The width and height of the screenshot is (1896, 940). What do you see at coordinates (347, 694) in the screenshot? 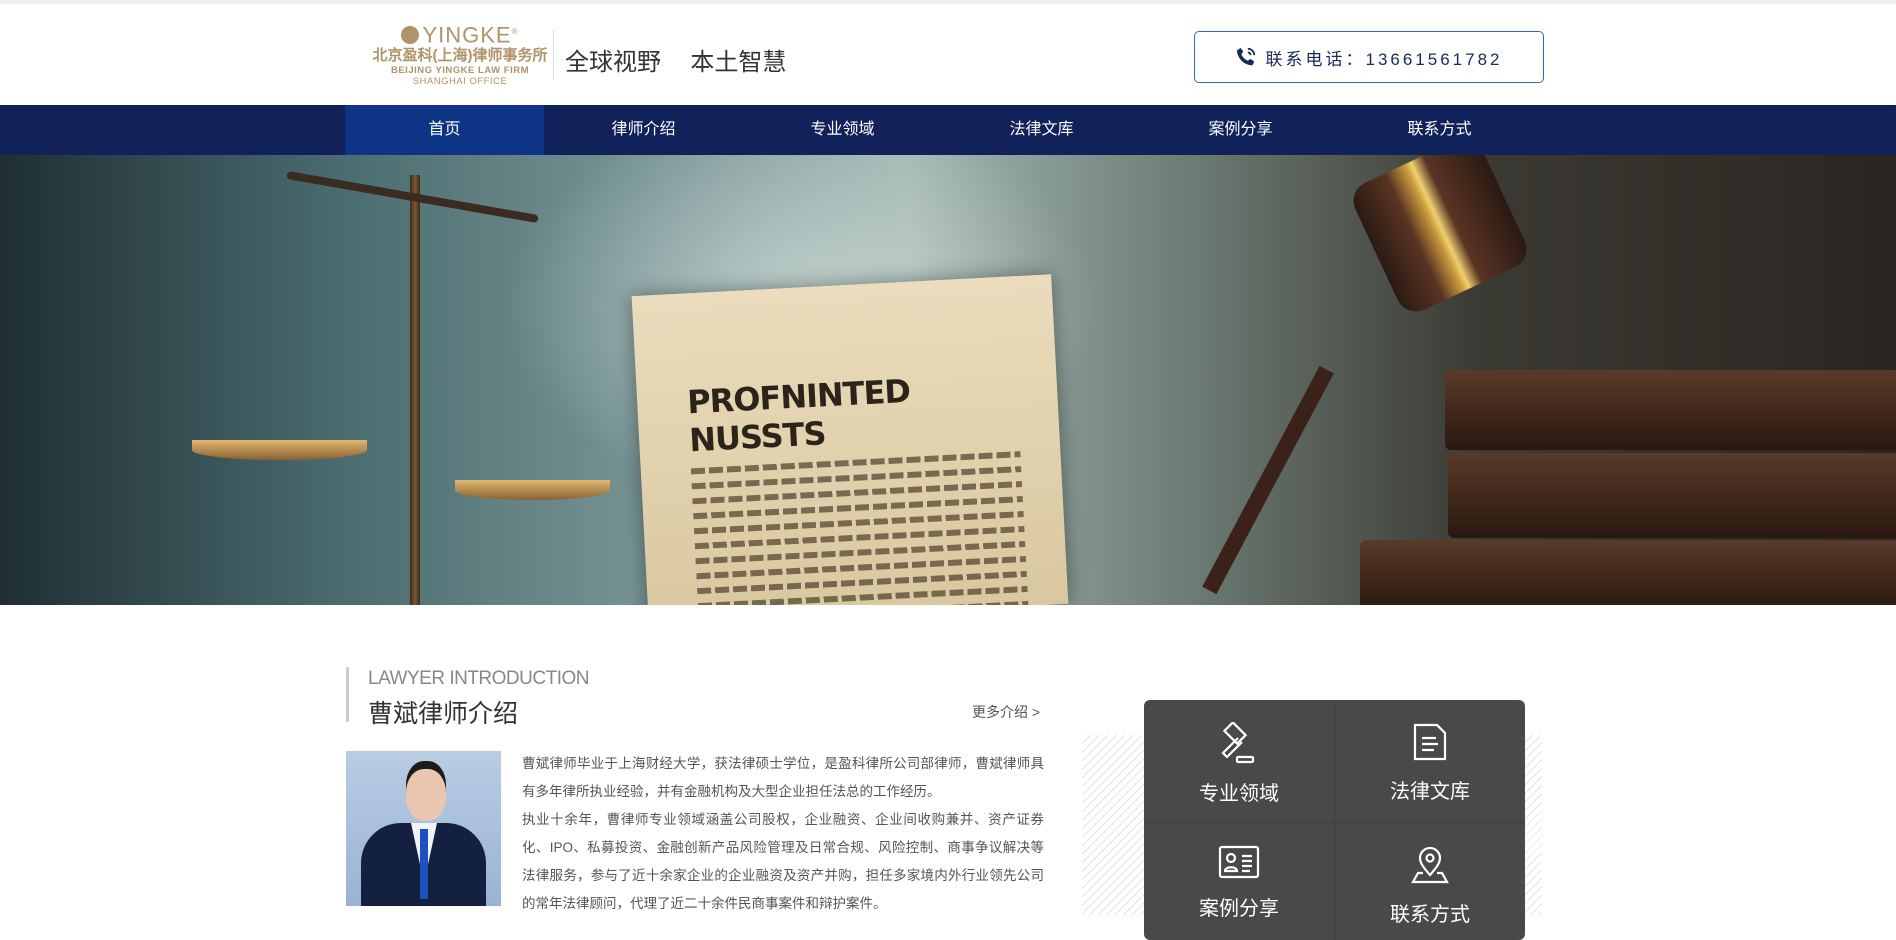
I see `section-accent-bar` at bounding box center [347, 694].